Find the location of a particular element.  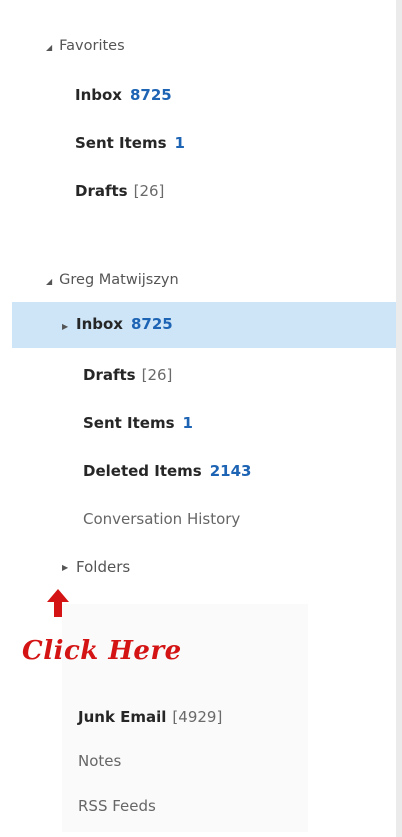

pane-divider is located at coordinates (399, 418).